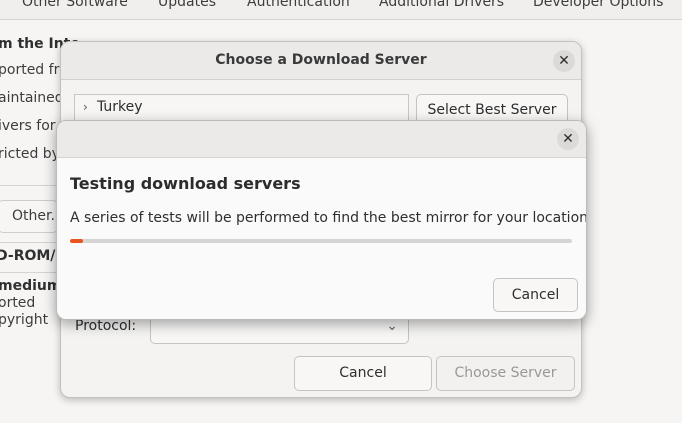 The image size is (682, 423). What do you see at coordinates (90, 107) in the screenshot?
I see `chevron-right-icon: ›` at bounding box center [90, 107].